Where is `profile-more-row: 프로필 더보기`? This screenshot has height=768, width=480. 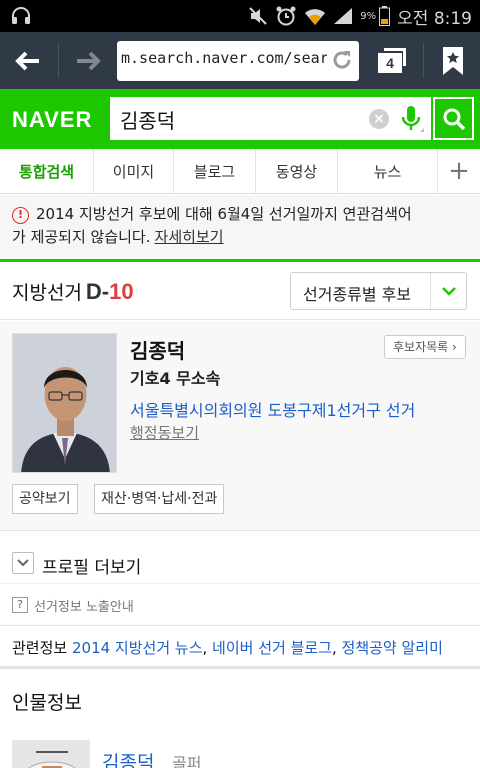
profile-more-row: 프로필 더보기 is located at coordinates (240, 563).